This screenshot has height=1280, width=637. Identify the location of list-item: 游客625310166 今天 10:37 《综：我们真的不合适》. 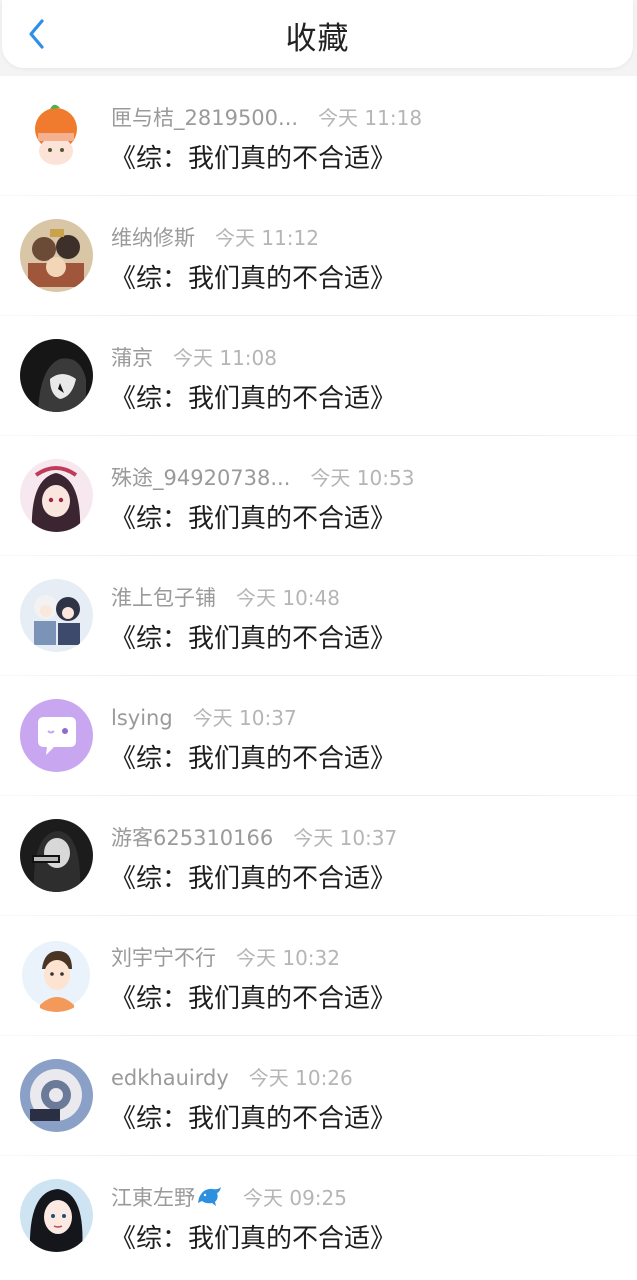
(318, 856).